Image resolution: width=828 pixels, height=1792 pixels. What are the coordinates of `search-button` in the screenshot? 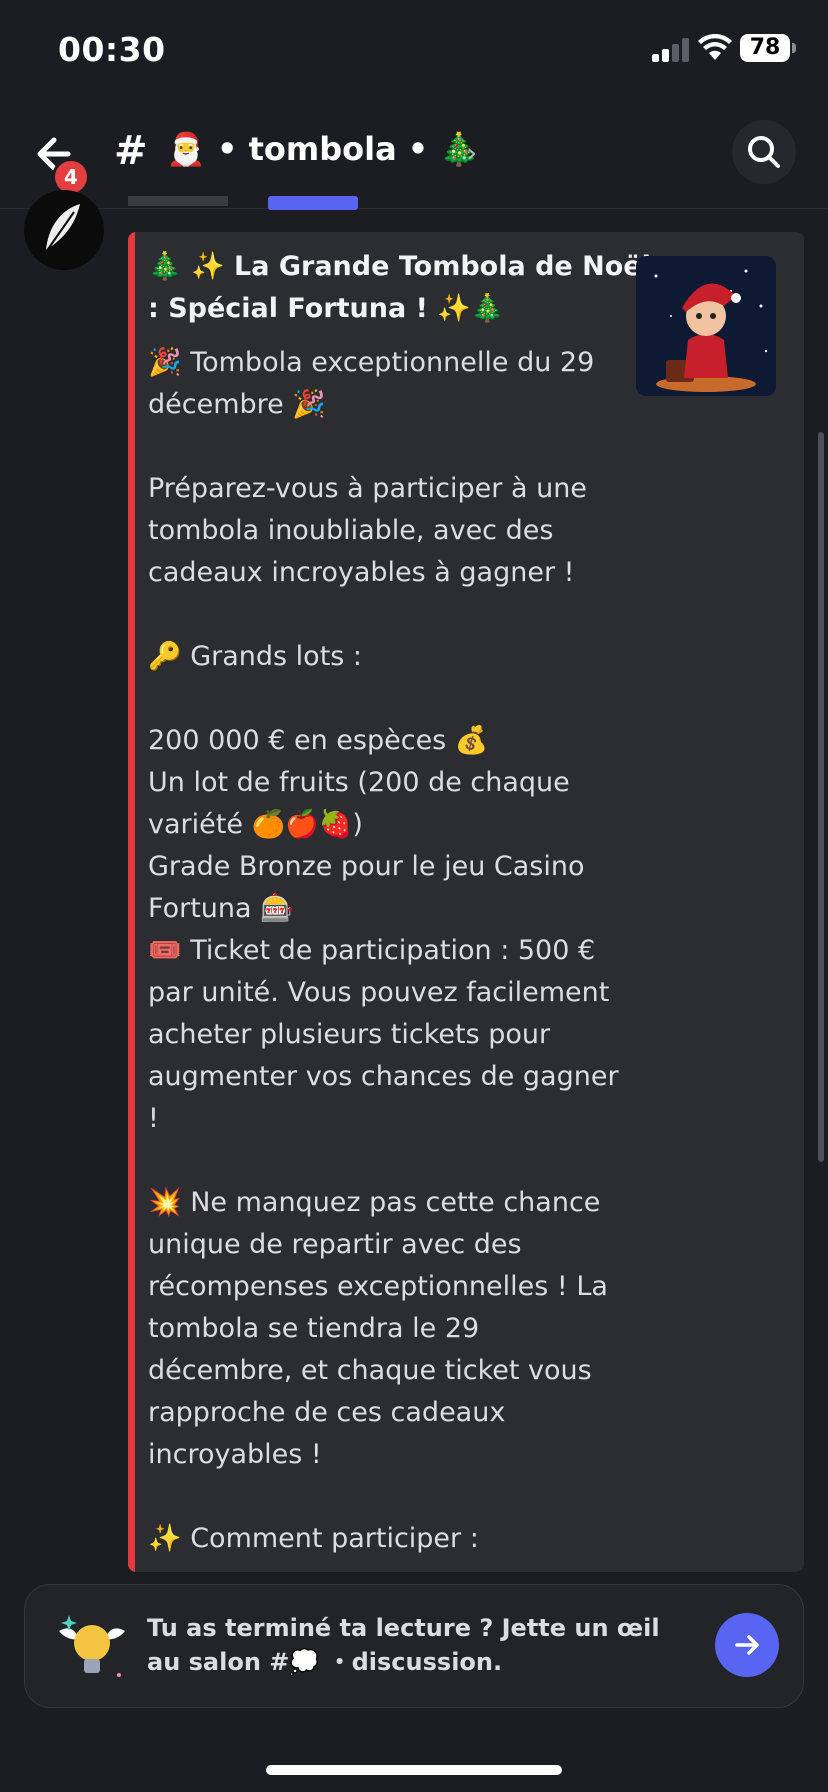 It's located at (764, 152).